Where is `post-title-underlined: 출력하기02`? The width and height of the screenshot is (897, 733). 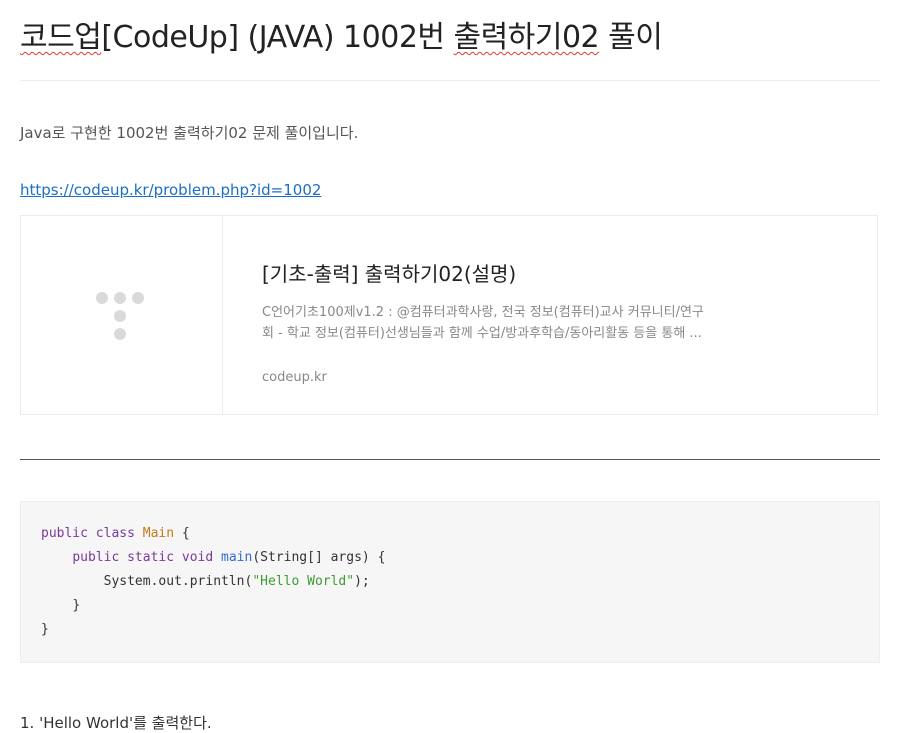
post-title-underlined: 출력하기02 is located at coordinates (526, 37).